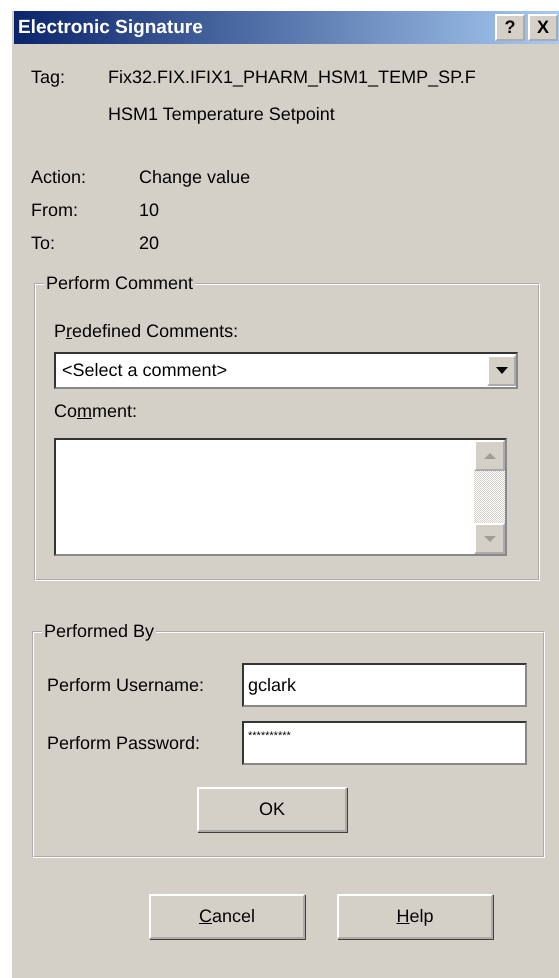 The image size is (559, 978). I want to click on password-label: Perform Password:, so click(123, 743).